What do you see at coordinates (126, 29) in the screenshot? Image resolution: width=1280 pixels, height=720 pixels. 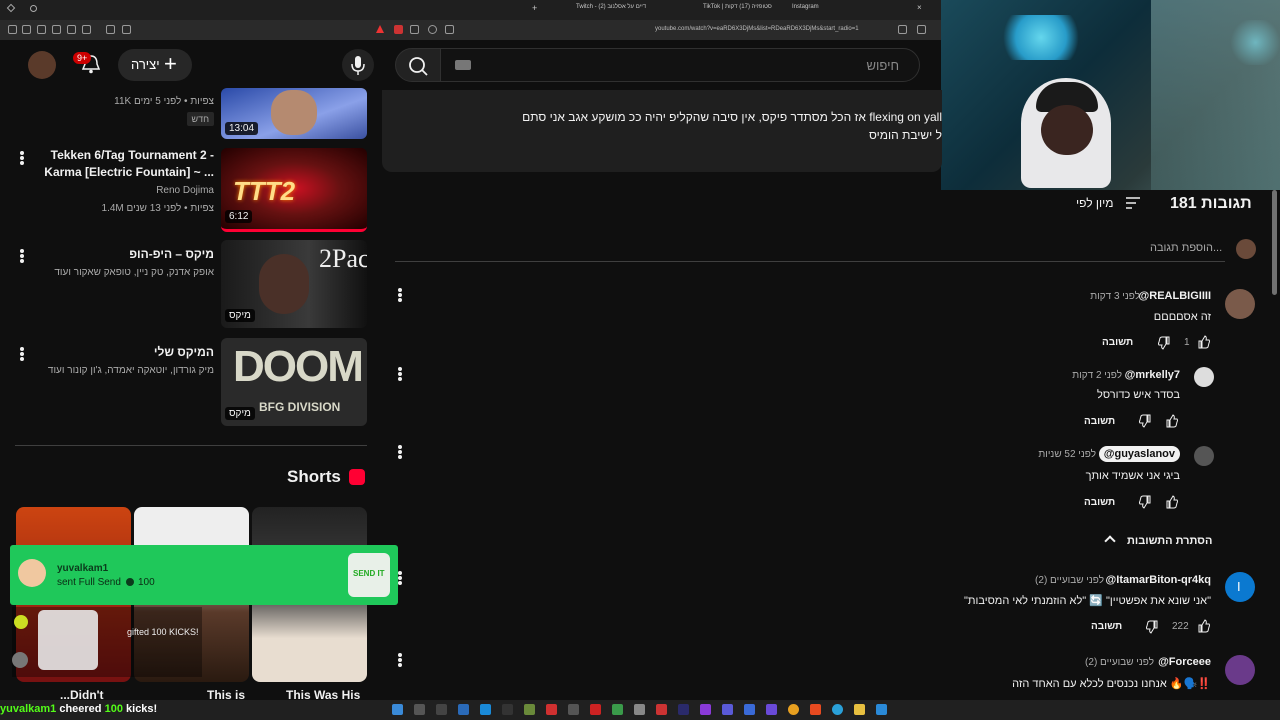 I see `copy-icon` at bounding box center [126, 29].